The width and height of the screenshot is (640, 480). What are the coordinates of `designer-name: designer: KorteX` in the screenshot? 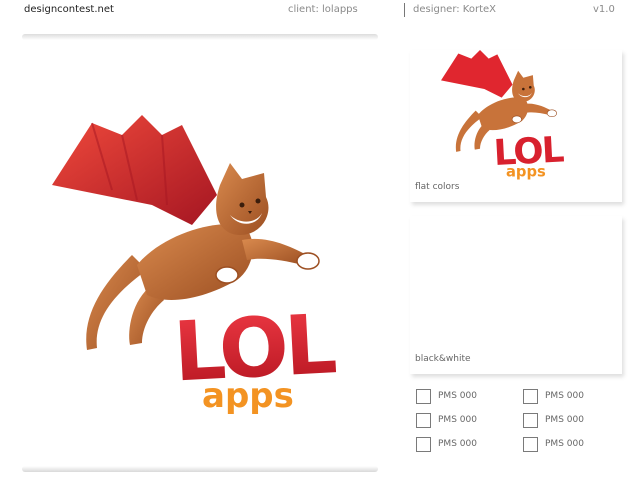 It's located at (455, 9).